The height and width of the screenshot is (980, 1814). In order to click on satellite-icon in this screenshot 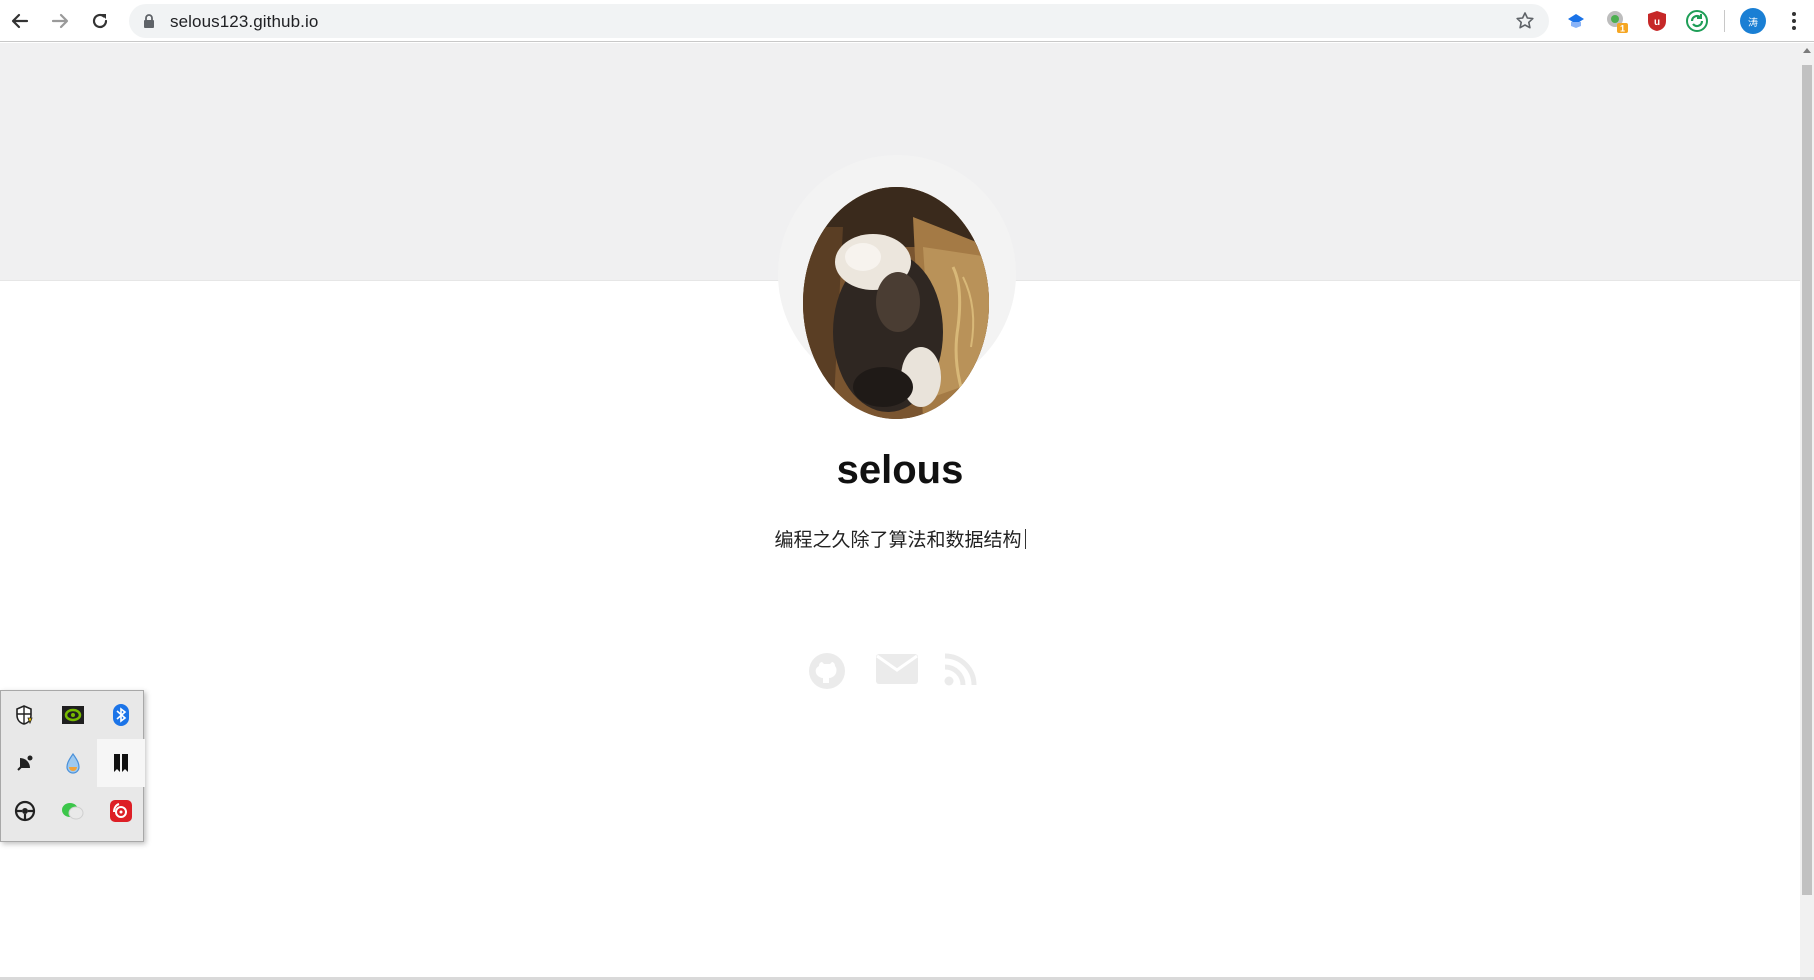, I will do `click(25, 763)`.